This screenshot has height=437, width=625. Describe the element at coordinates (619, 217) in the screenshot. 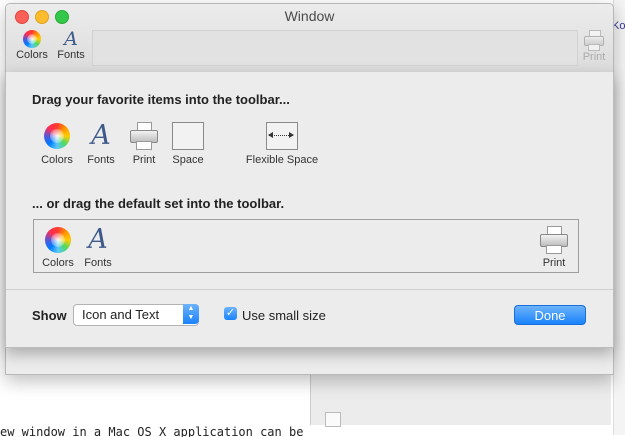

I see `background-right-strip` at that location.